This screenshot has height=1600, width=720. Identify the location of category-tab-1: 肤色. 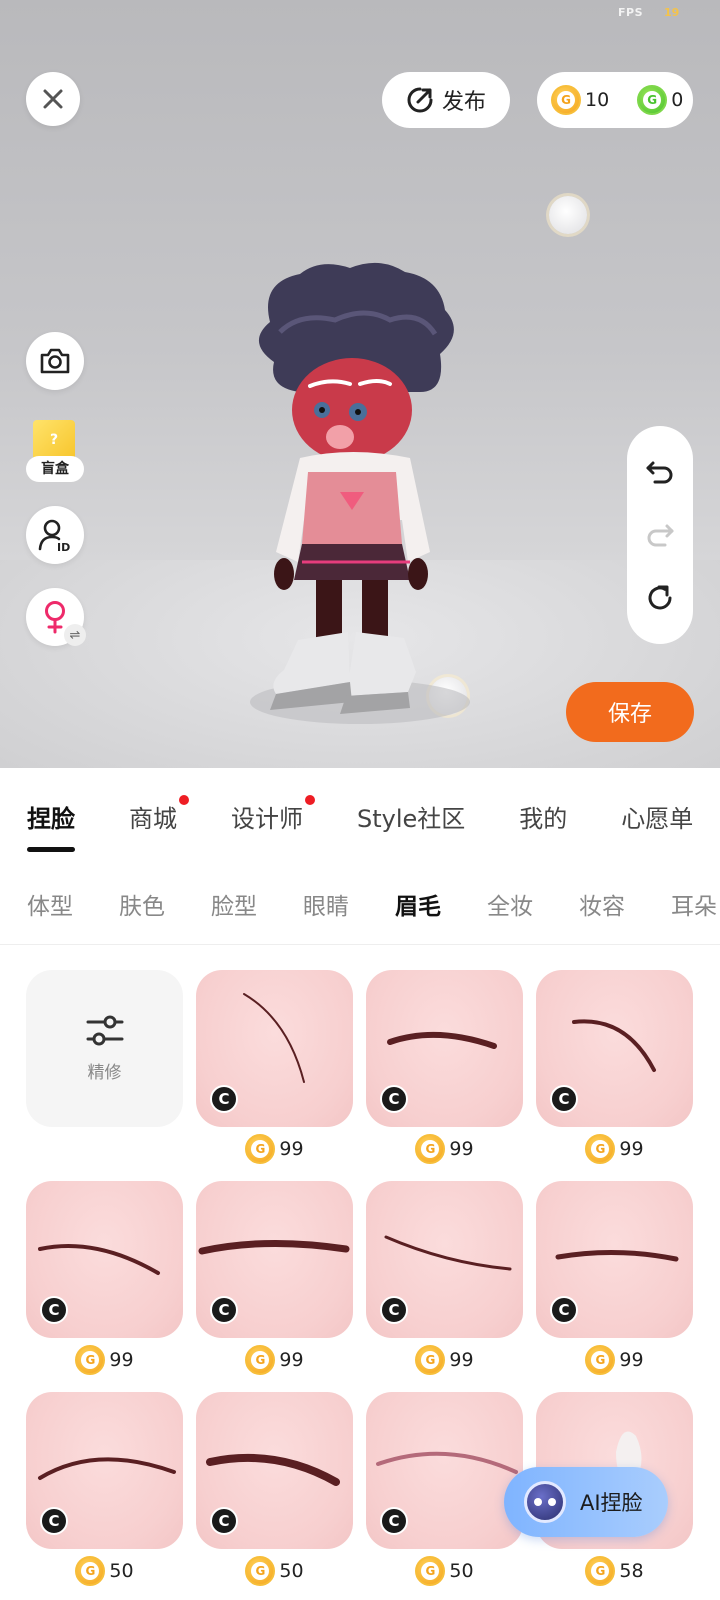
(142, 904).